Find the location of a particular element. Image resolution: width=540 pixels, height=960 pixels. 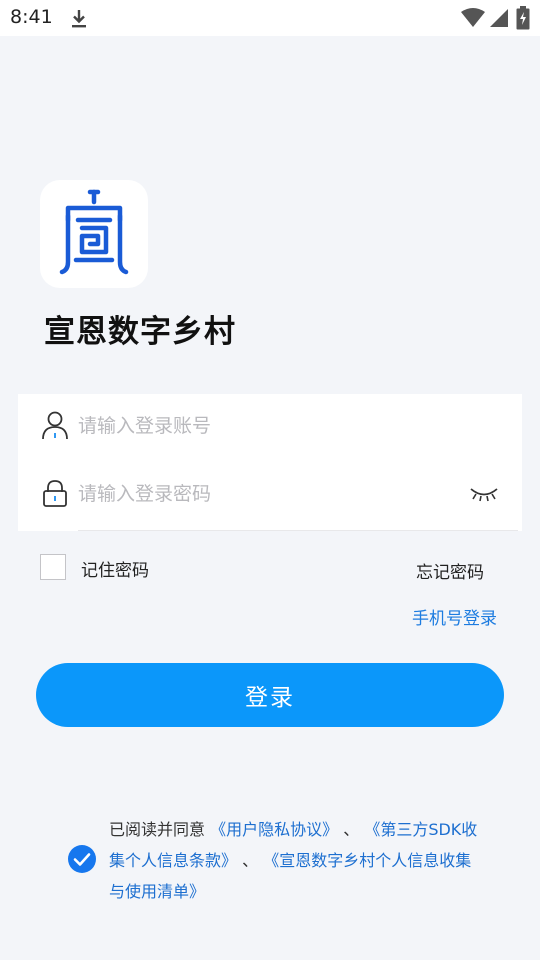

account-input is located at coordinates (268, 426).